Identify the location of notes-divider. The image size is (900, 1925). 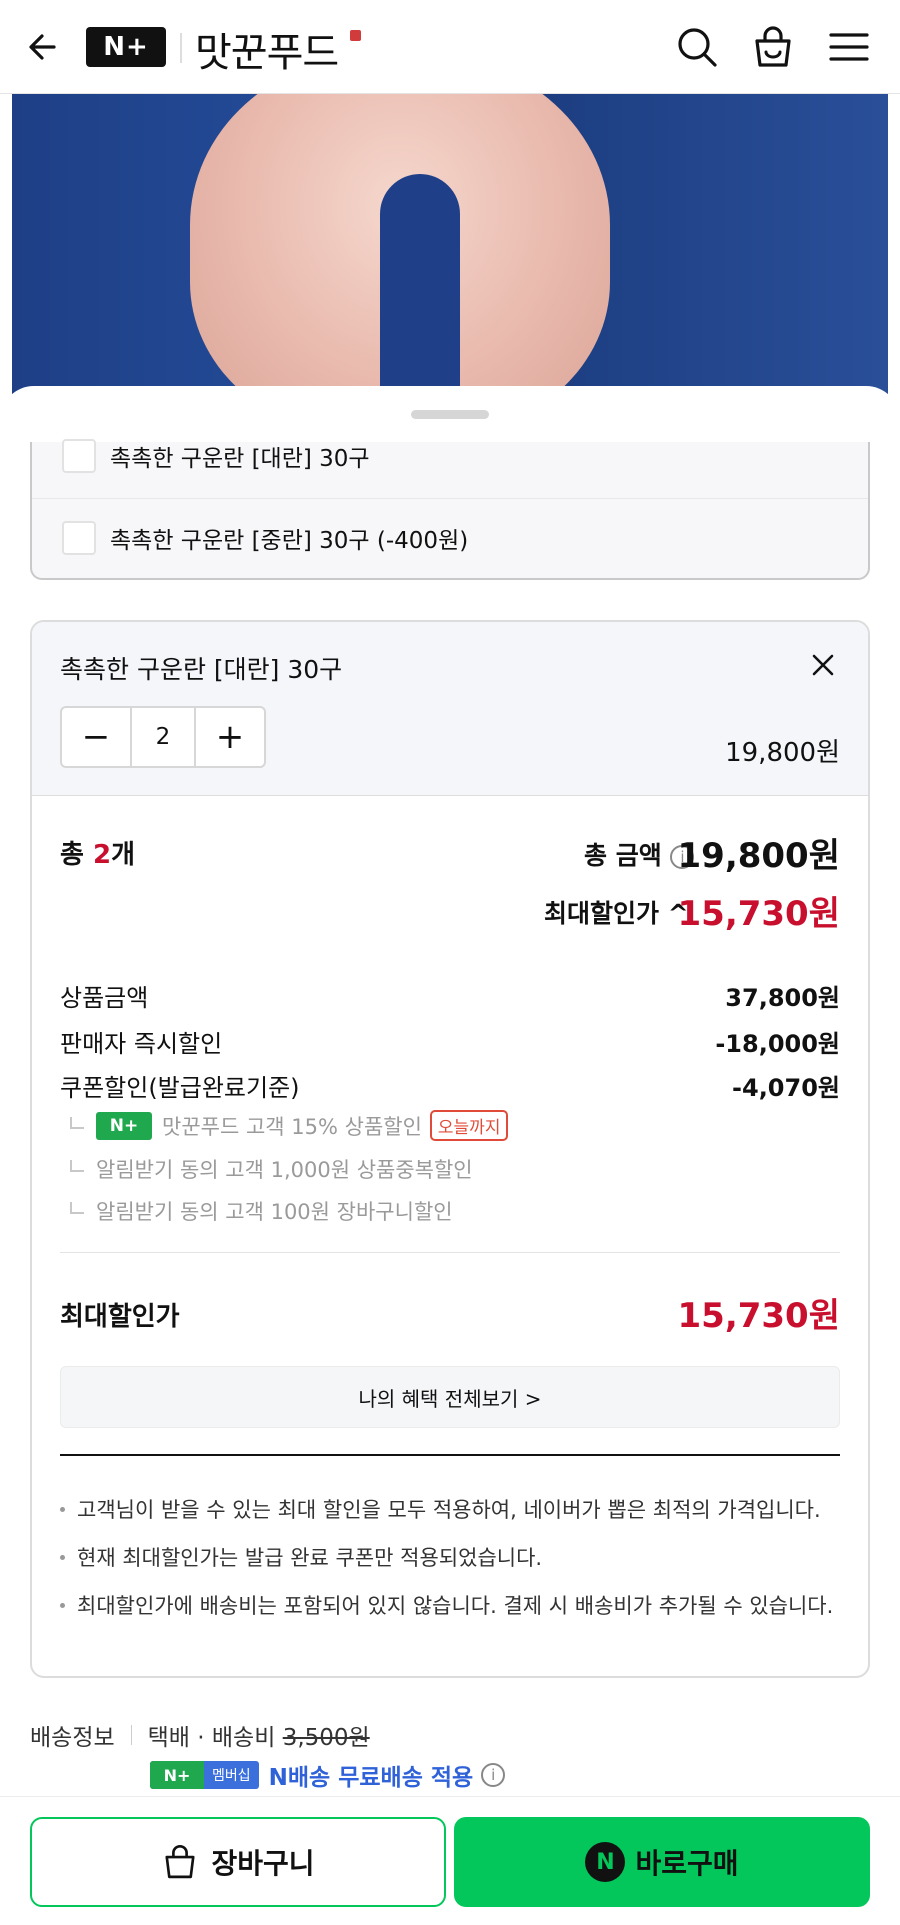
(450, 1455).